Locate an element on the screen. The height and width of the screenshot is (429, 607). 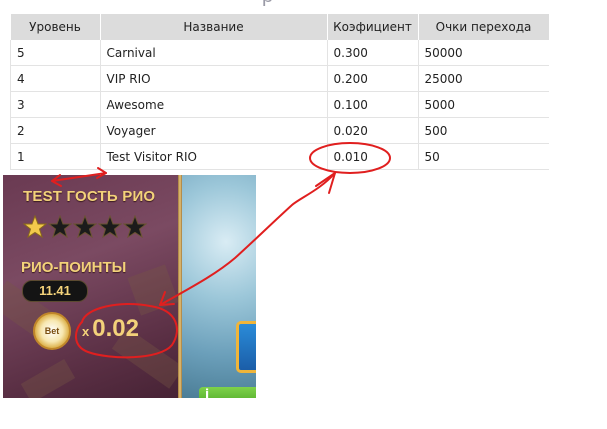
cell-points: 500 is located at coordinates (483, 130).